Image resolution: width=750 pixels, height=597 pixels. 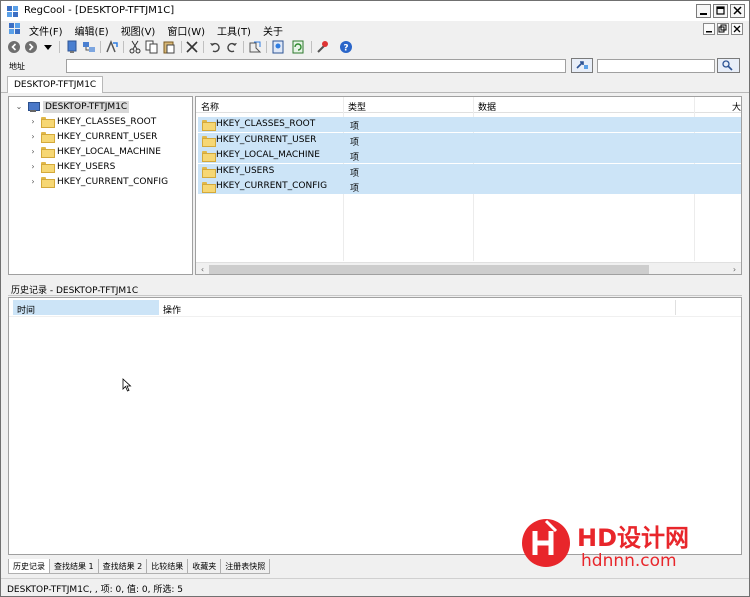 I want to click on row-name: HKEY_USERS, so click(x=245, y=171).